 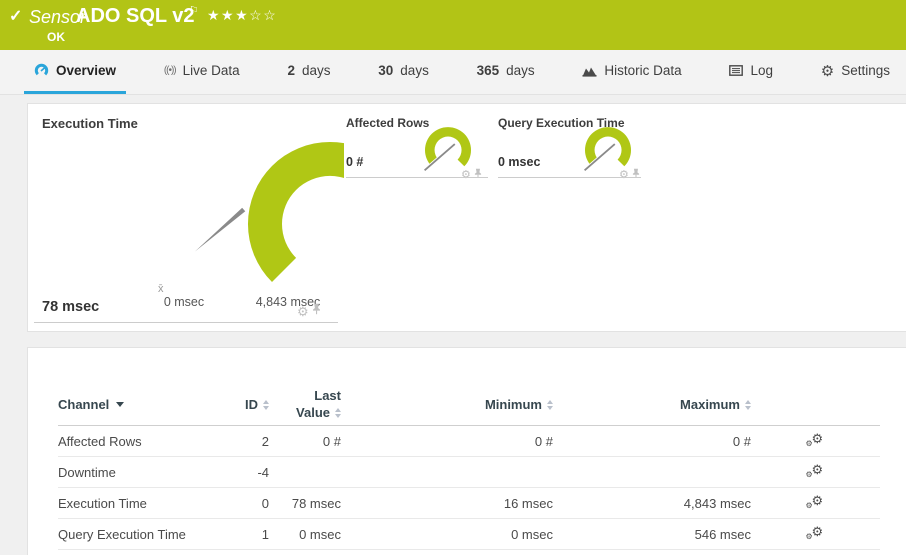 I want to click on table-row-affected-rows: Affected Rows 2 0 # 0 # 0 # ⚙ ⚙, so click(x=469, y=441).